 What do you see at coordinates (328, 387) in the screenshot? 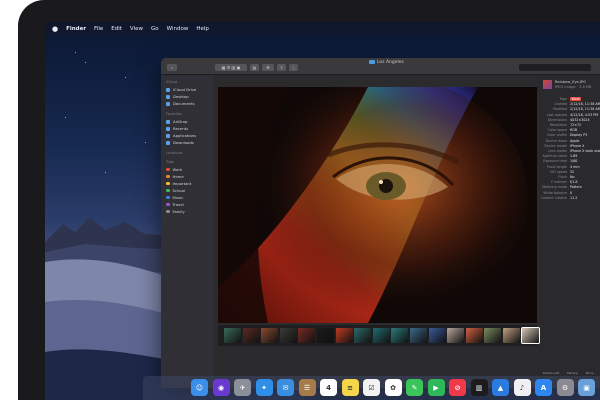
I see `calendar-icon: 4` at bounding box center [328, 387].